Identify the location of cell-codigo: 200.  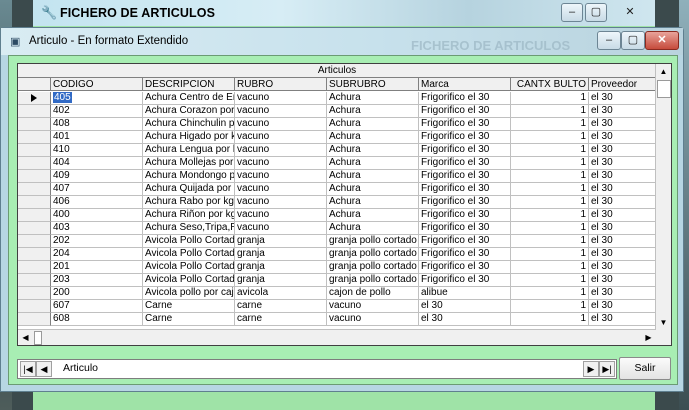
(97, 293).